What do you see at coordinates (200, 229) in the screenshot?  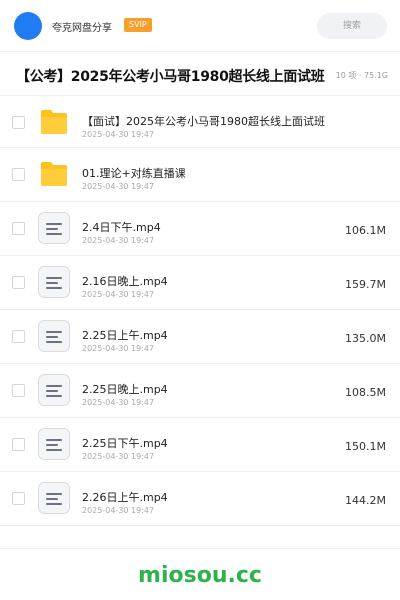 I see `list-item-file: 2.4日下午.mp4 2025-04-30 19:47 106.1M` at bounding box center [200, 229].